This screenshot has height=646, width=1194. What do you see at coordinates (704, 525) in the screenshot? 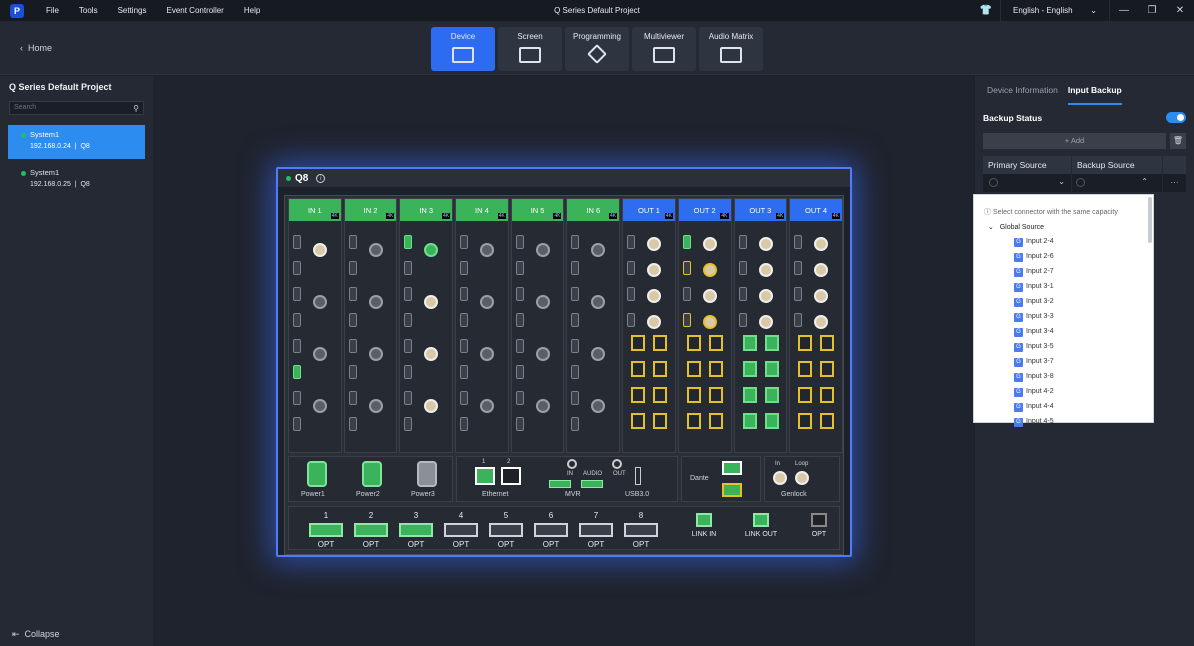
I see `link-in-port: LINK IN` at bounding box center [704, 525].